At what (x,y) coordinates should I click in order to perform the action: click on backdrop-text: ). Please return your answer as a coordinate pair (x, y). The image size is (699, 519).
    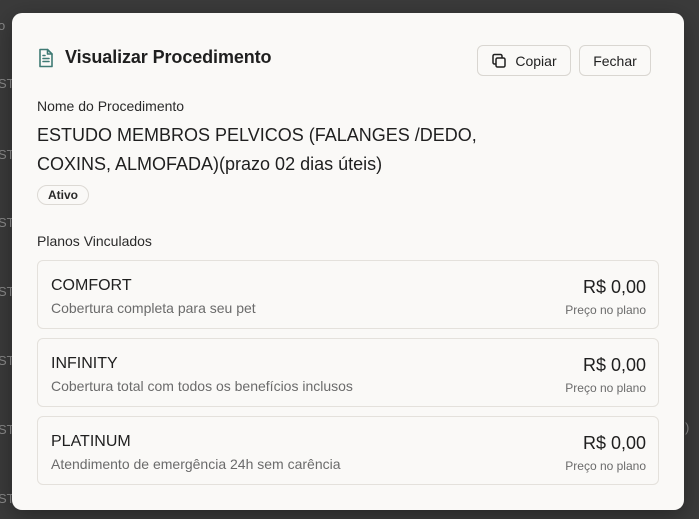
    Looking at the image, I should click on (687, 427).